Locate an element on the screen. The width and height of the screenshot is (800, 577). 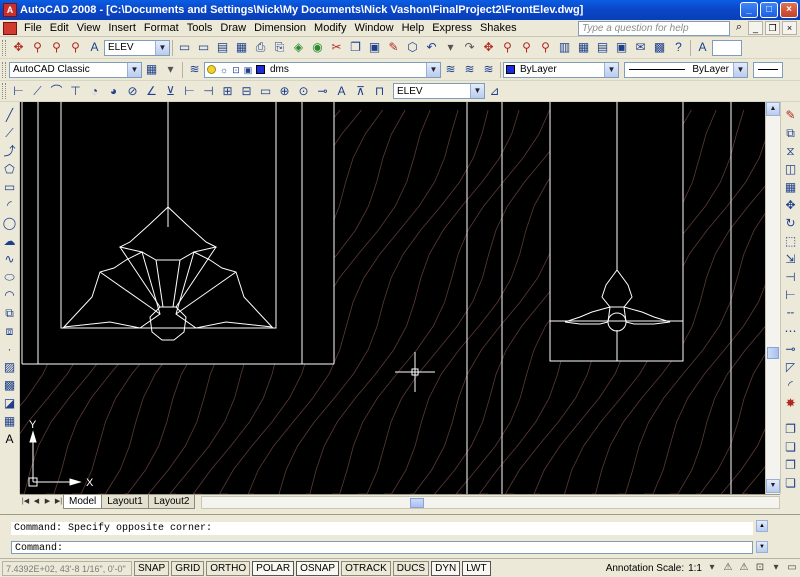
construction-line-icon: ⟋ is located at coordinates (9, 133).